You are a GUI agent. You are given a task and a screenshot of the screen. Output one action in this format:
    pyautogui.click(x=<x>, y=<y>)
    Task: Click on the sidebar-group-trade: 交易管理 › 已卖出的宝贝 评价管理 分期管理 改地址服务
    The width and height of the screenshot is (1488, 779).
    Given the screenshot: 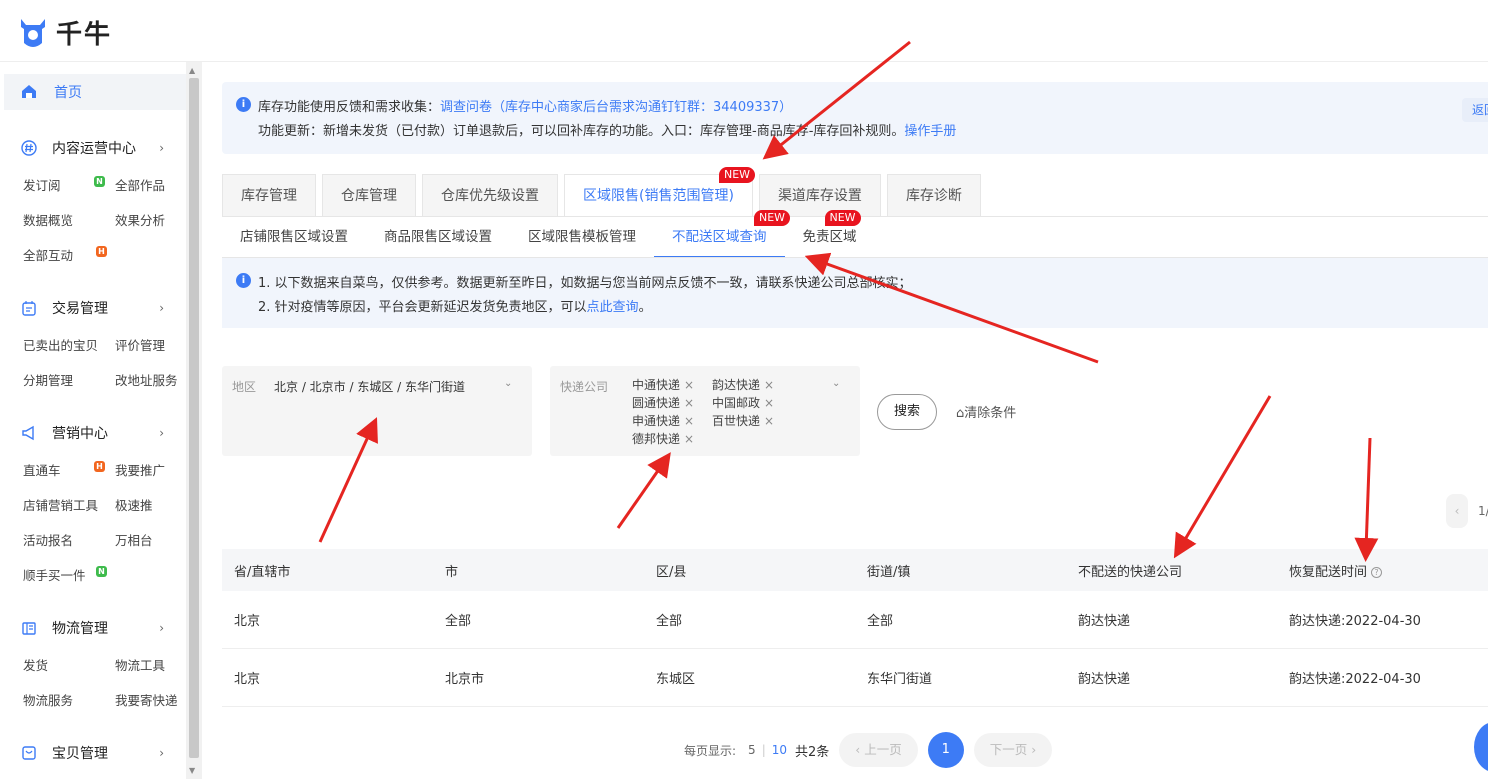 What is the action you would take?
    pyautogui.click(x=95, y=347)
    